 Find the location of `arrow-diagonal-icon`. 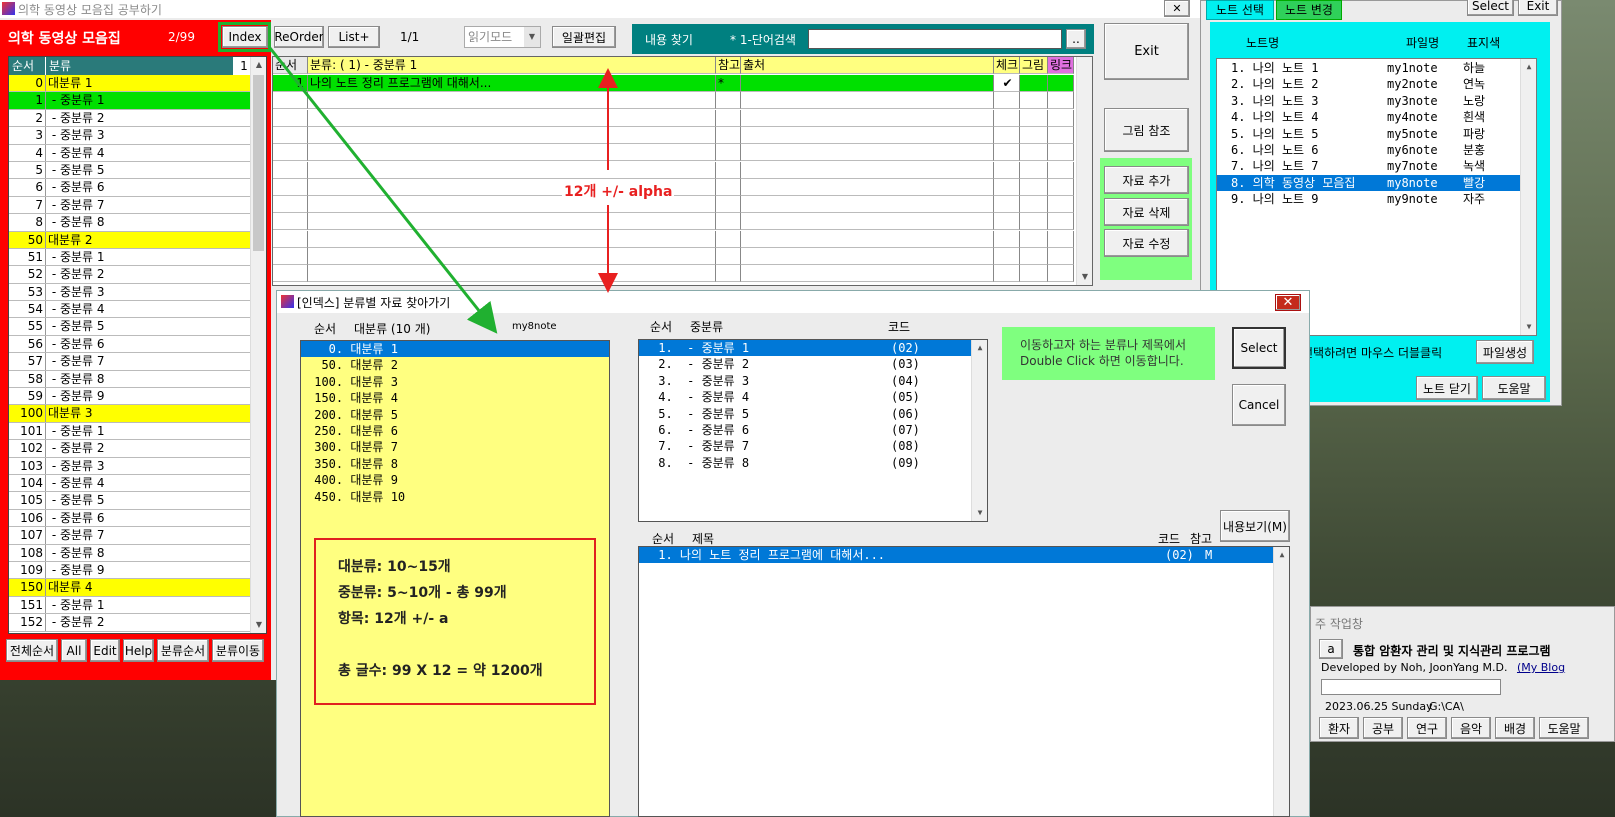

arrow-diagonal-icon is located at coordinates (383, 190).